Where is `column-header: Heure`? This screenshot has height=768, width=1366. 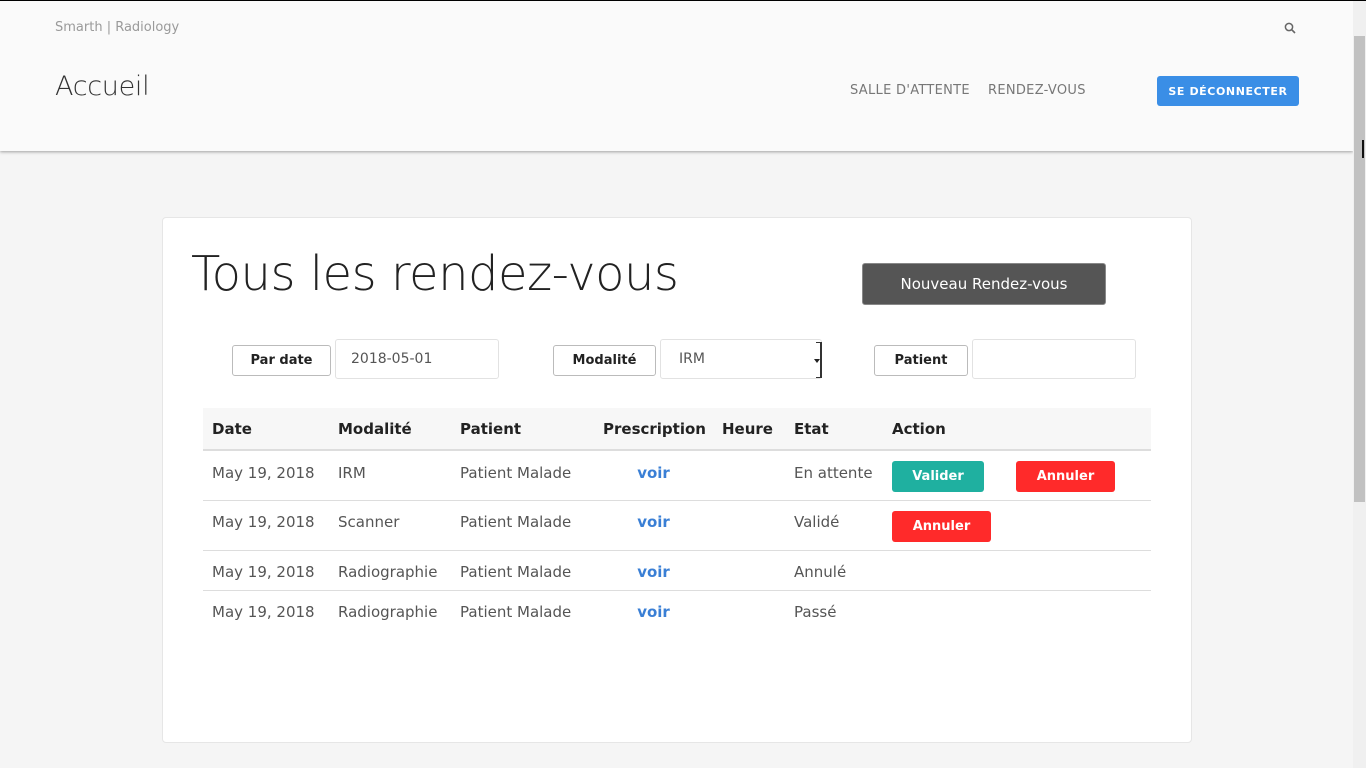 column-header: Heure is located at coordinates (749, 429).